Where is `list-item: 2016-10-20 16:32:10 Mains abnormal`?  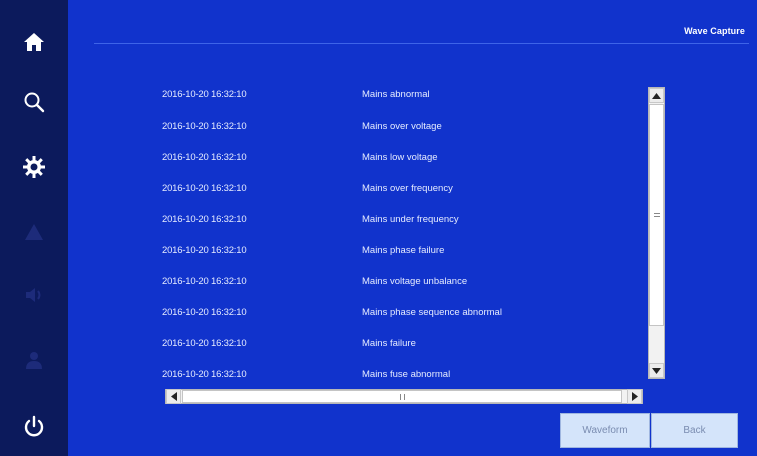
list-item: 2016-10-20 16:32:10 Mains abnormal is located at coordinates (348, 97).